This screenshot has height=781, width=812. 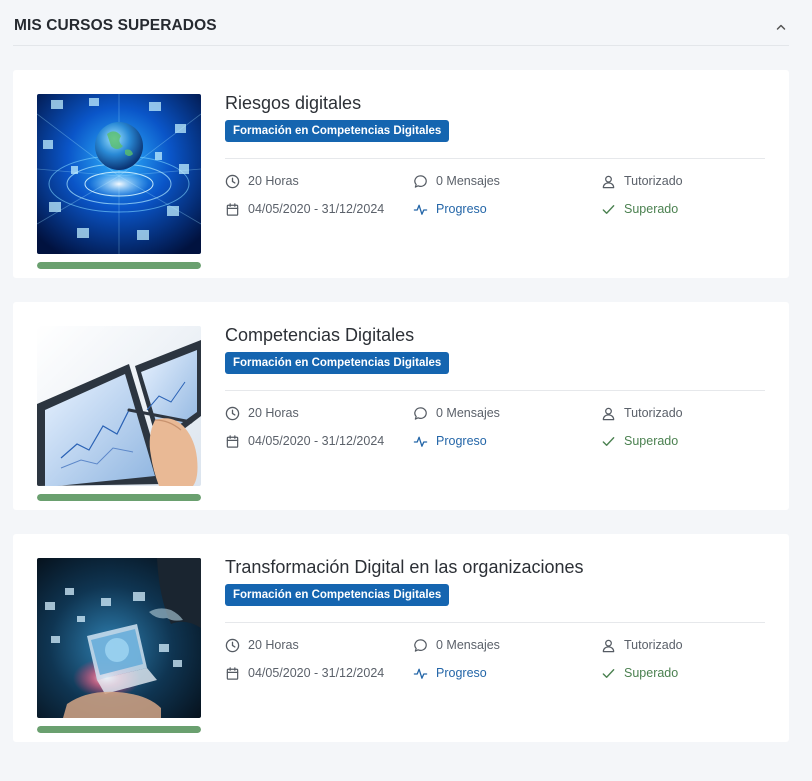 I want to click on chevron-up-icon, so click(x=781, y=27).